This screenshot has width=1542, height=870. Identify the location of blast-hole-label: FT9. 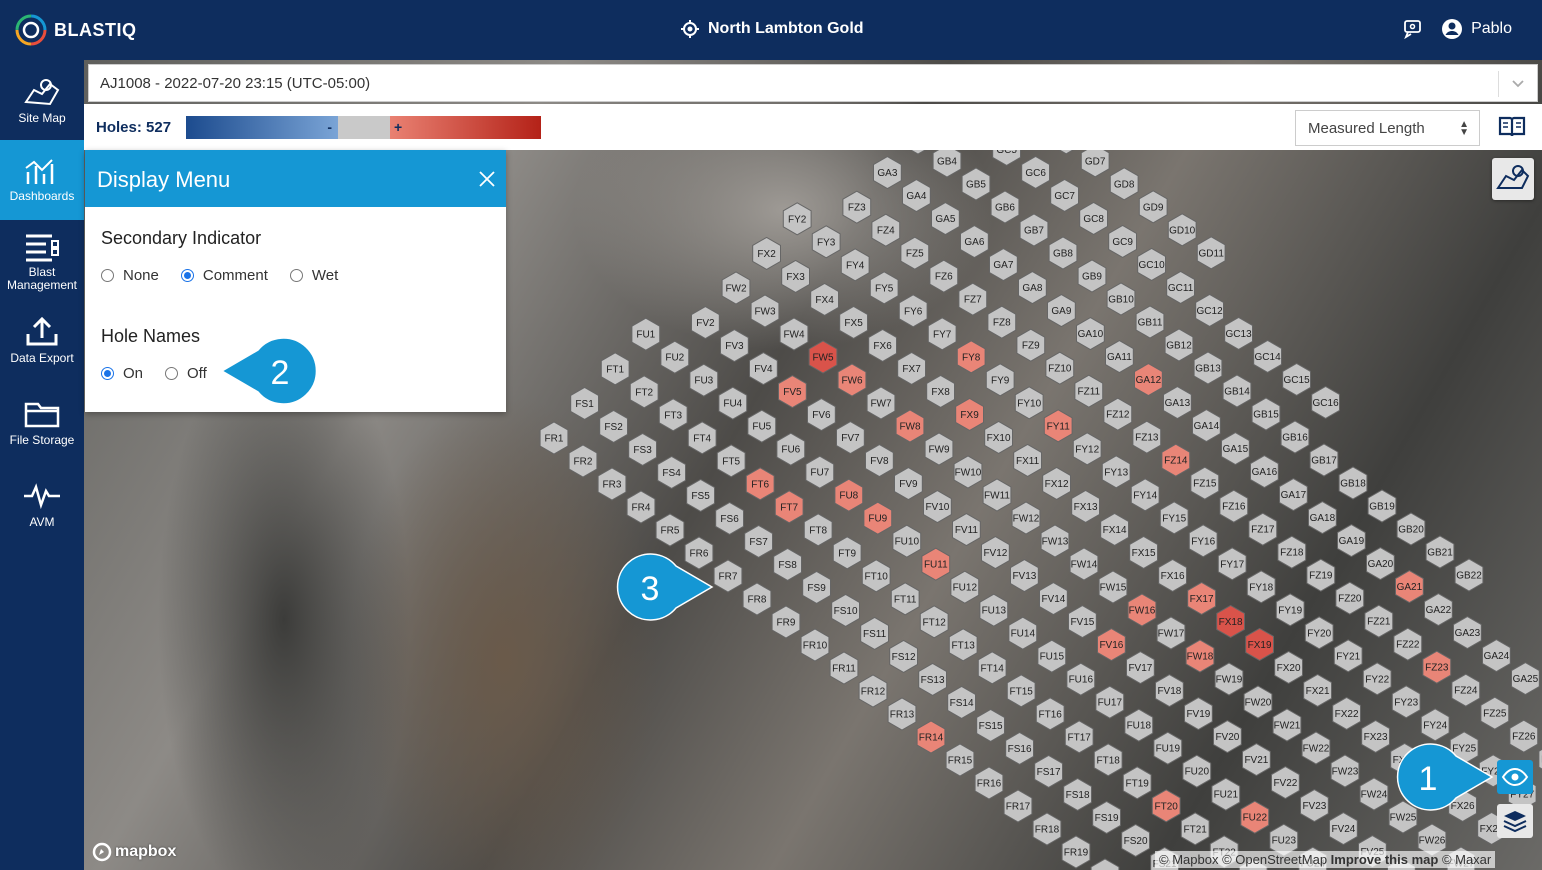
(847, 553).